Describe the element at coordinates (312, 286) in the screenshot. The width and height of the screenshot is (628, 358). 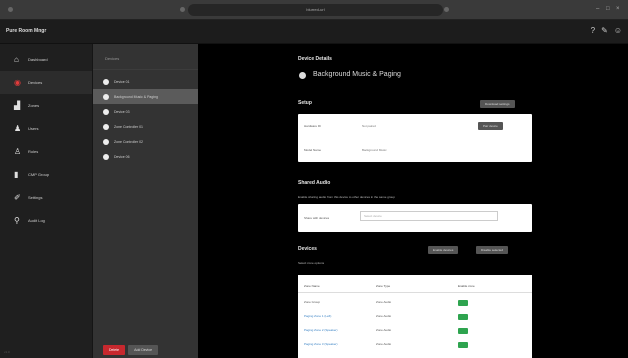
I see `column-header: Zone Name` at that location.